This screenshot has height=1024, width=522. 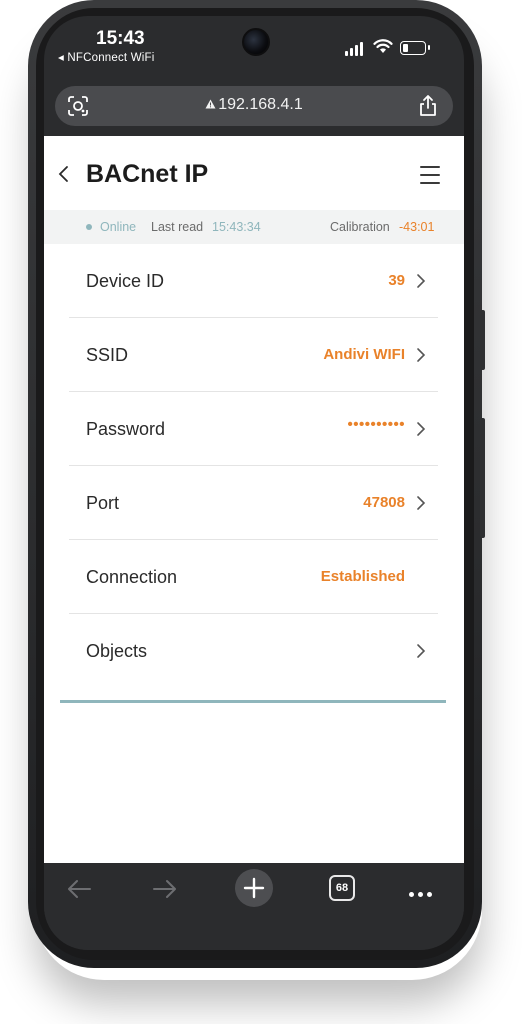 I want to click on row-label: Port, so click(x=103, y=503).